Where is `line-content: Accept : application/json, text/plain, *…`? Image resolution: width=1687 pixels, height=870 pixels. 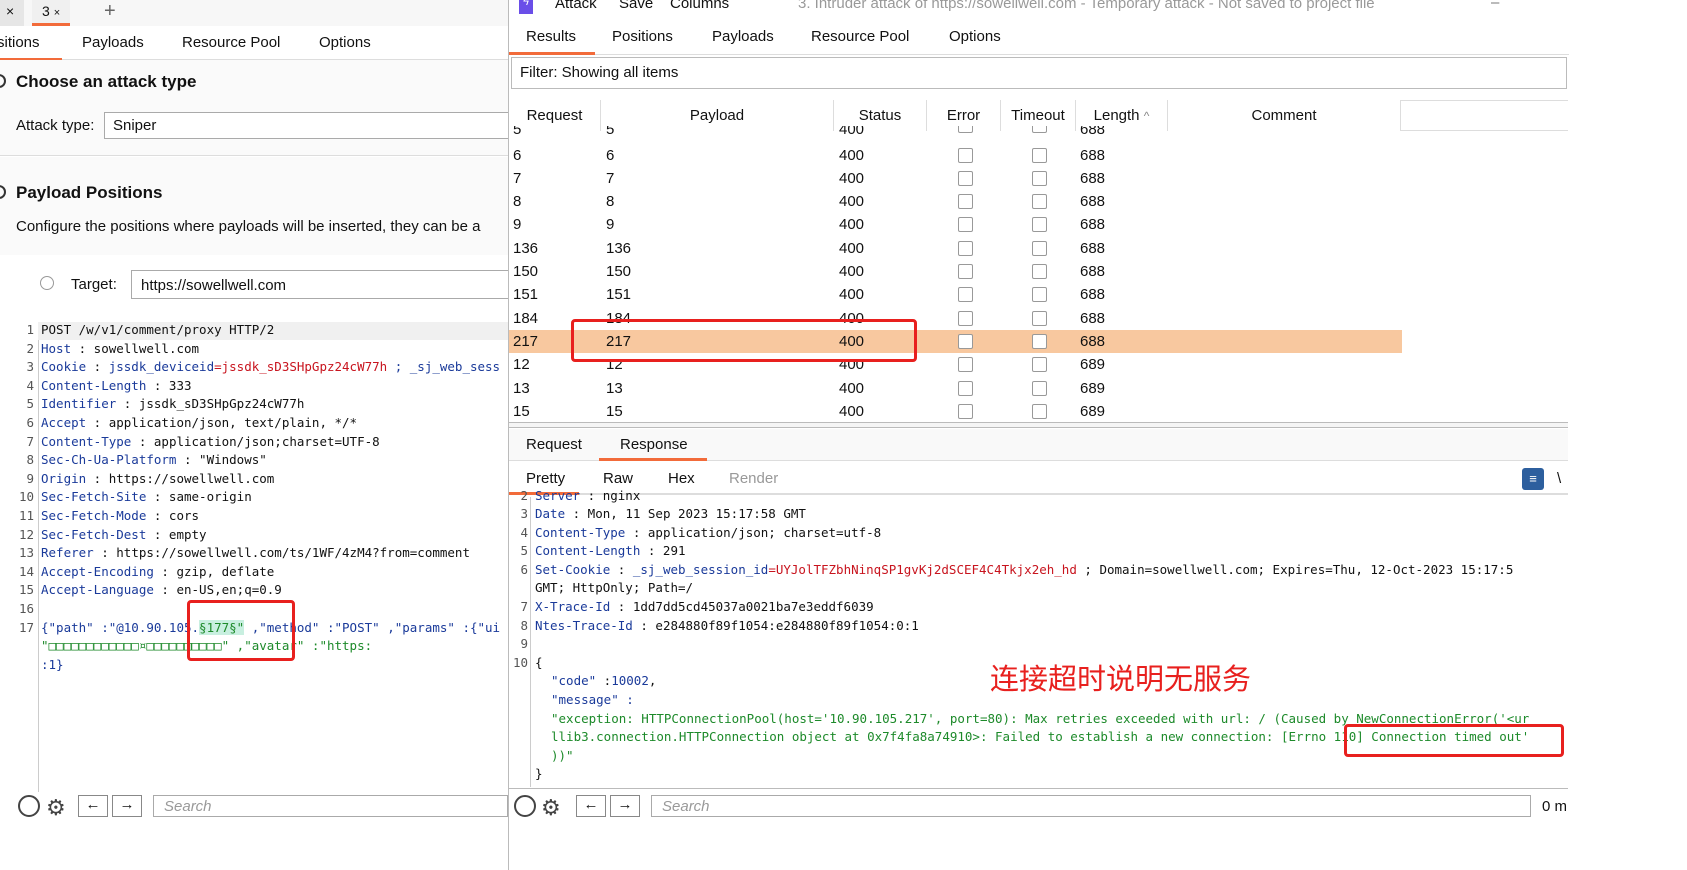 line-content: Accept : application/json, text/plain, *… is located at coordinates (199, 422).